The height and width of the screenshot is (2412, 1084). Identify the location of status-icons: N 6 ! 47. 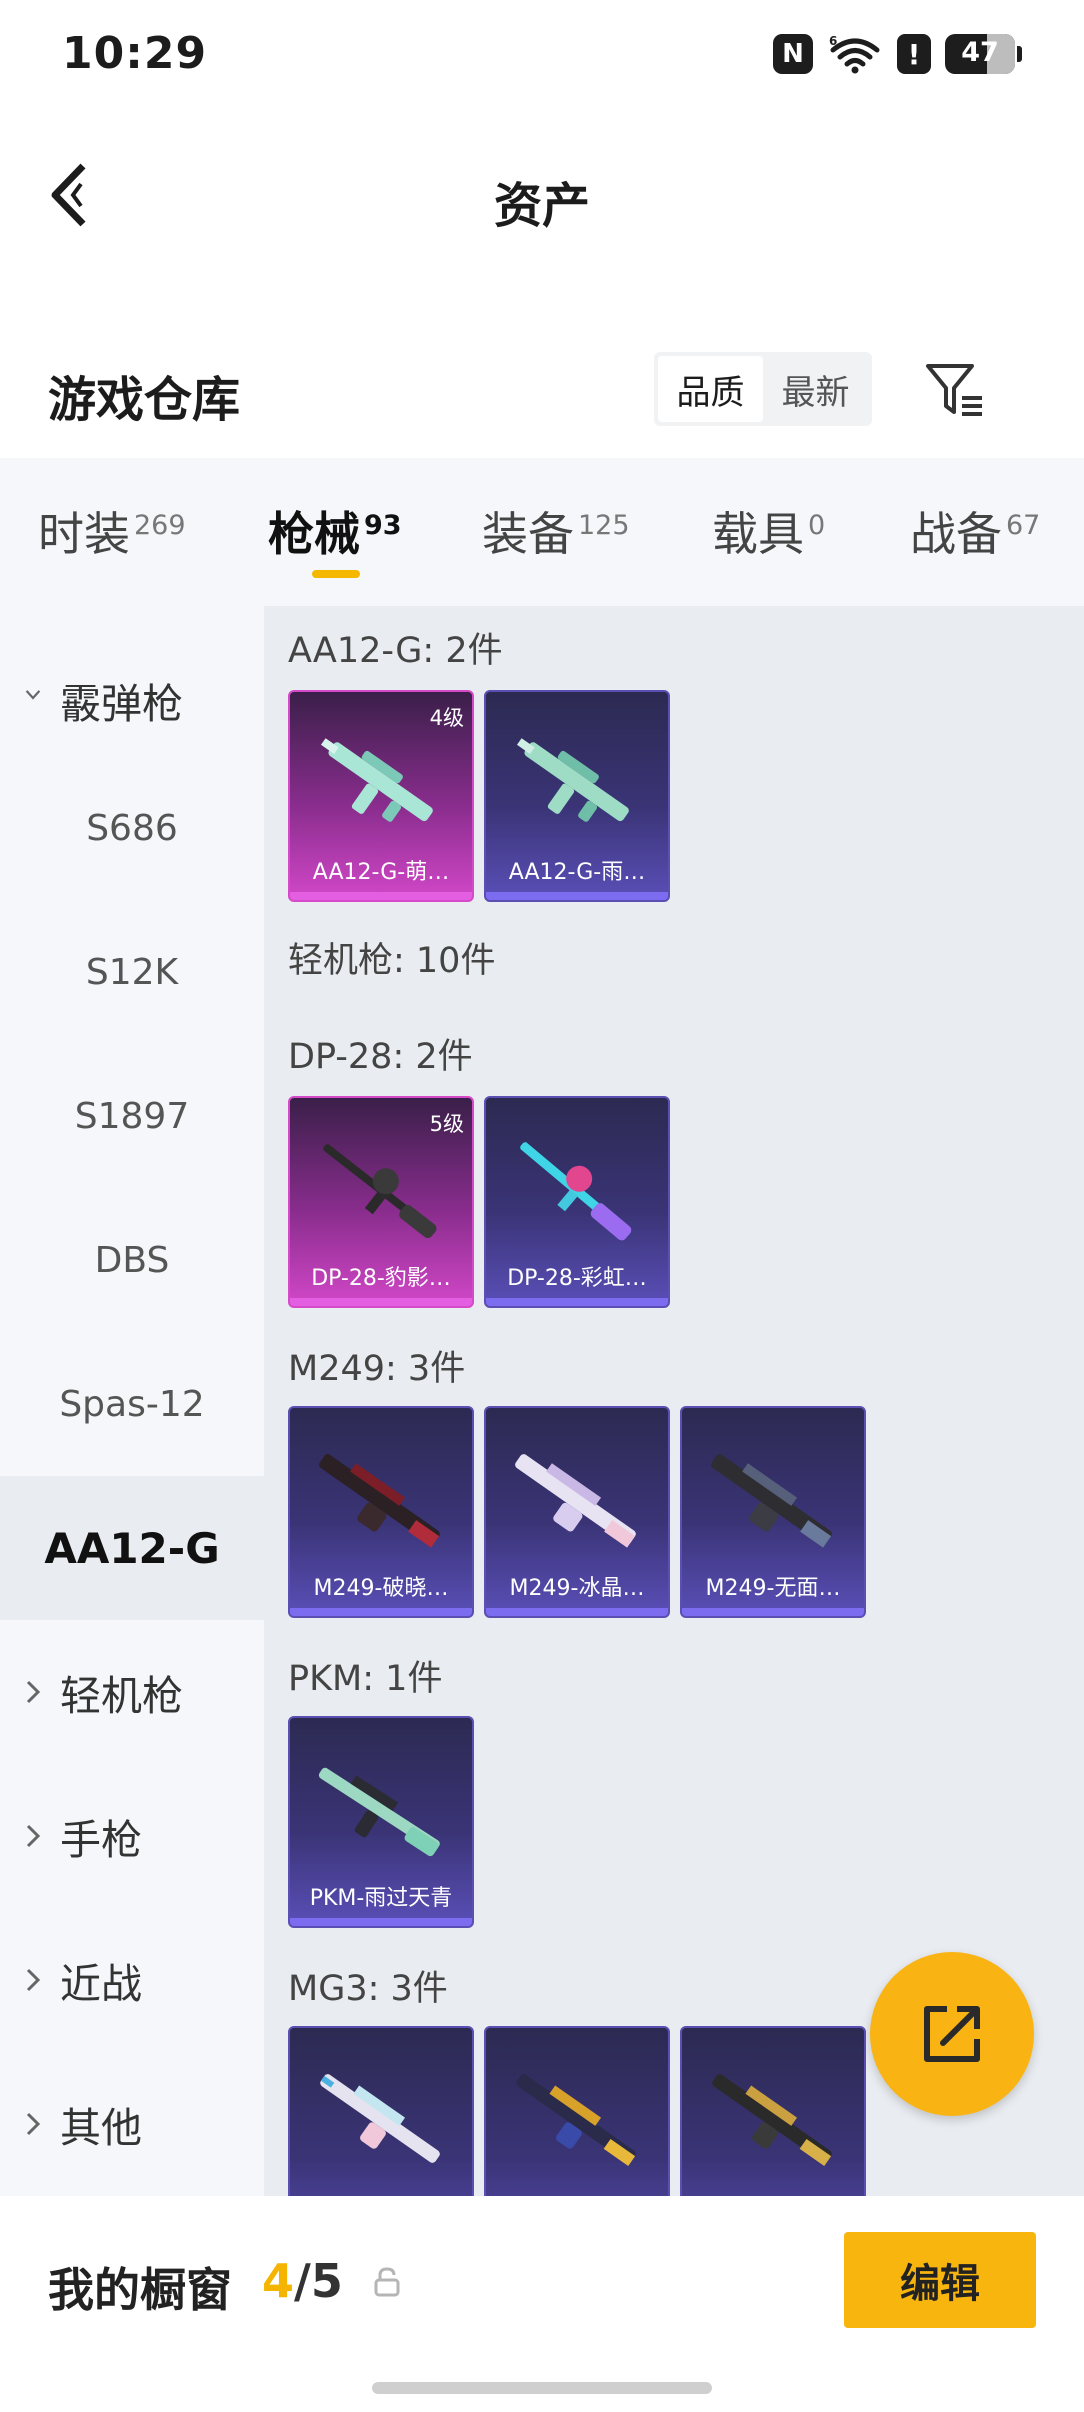
(897, 54).